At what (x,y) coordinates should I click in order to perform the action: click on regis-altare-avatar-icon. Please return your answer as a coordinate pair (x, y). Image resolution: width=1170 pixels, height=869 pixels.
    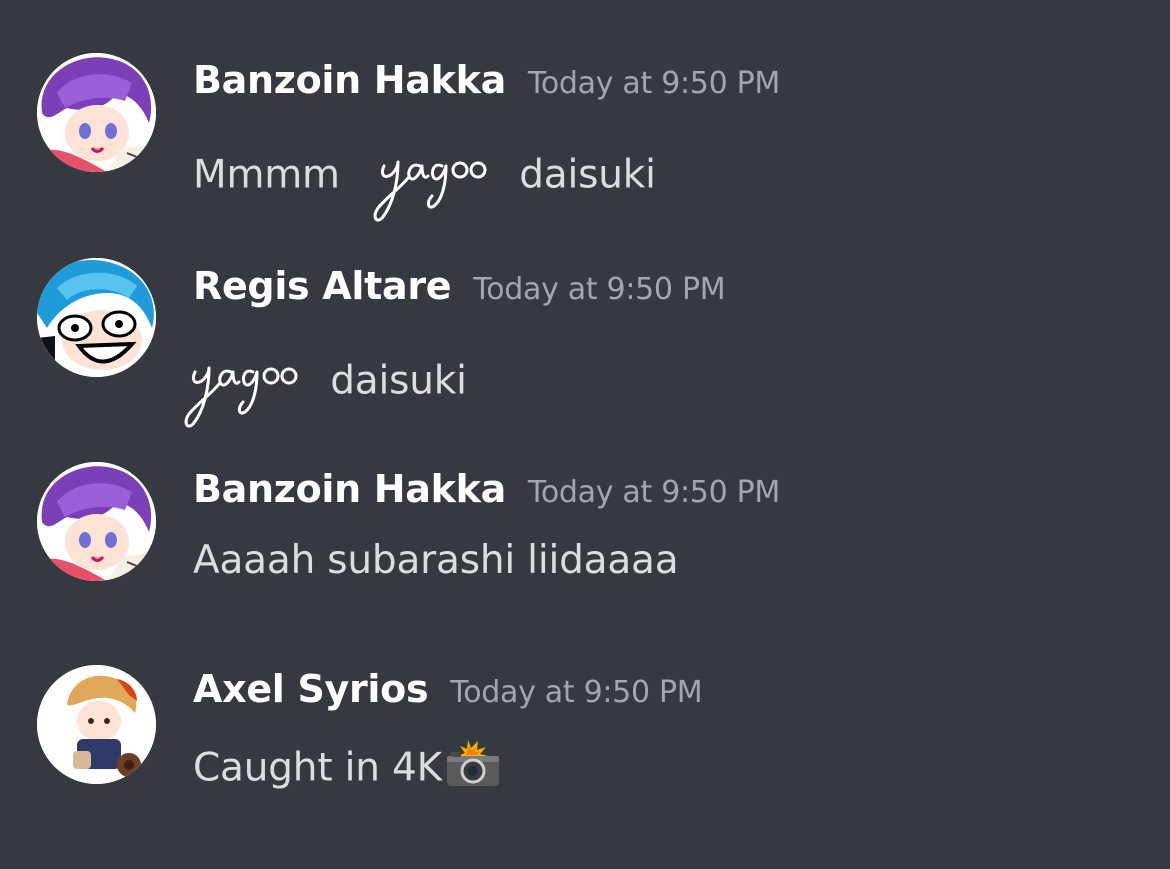
    Looking at the image, I should click on (96, 317).